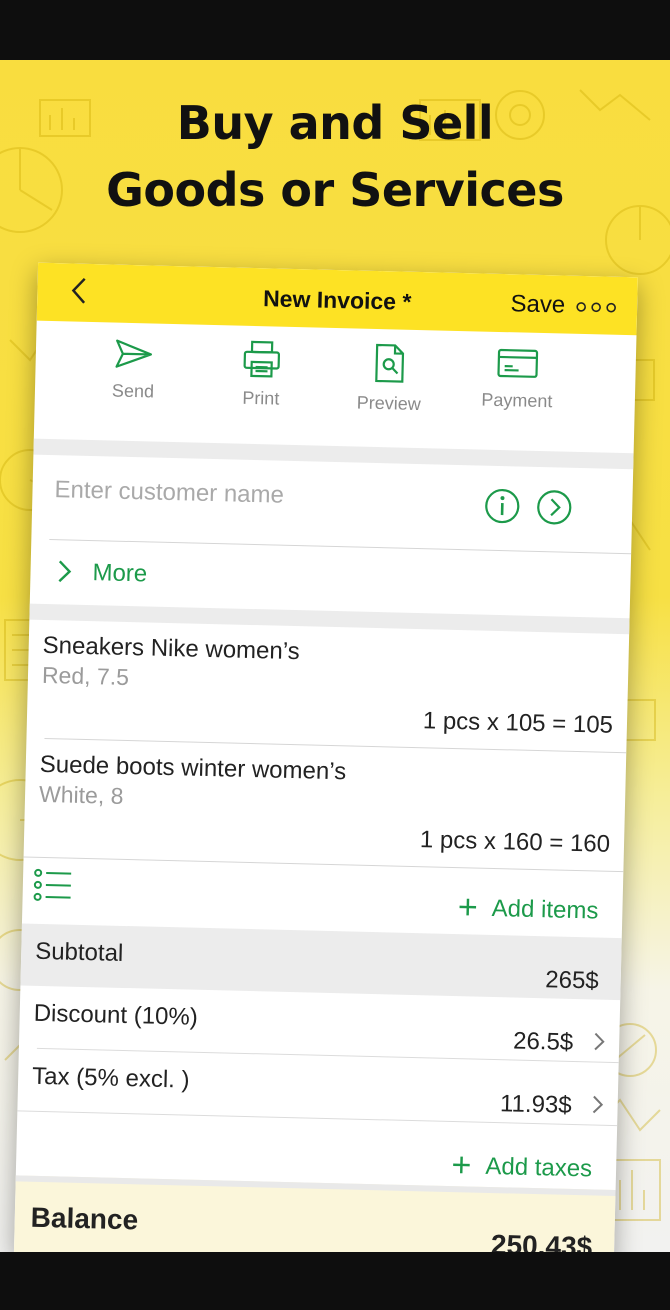 Image resolution: width=670 pixels, height=1310 pixels. What do you see at coordinates (518, 379) in the screenshot?
I see `payment-button: Payment` at bounding box center [518, 379].